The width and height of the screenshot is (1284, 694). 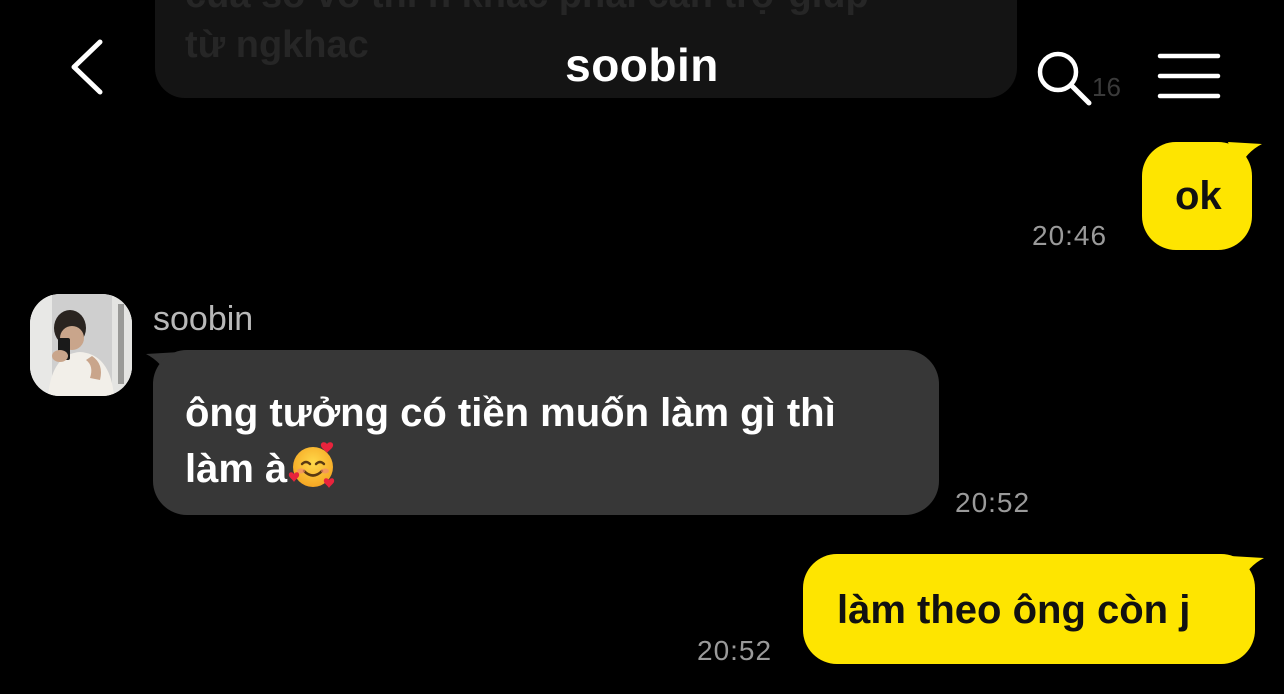 I want to click on message-text: ông tưởng có tiền muốn làm gì thì làm à, so click(x=555, y=441).